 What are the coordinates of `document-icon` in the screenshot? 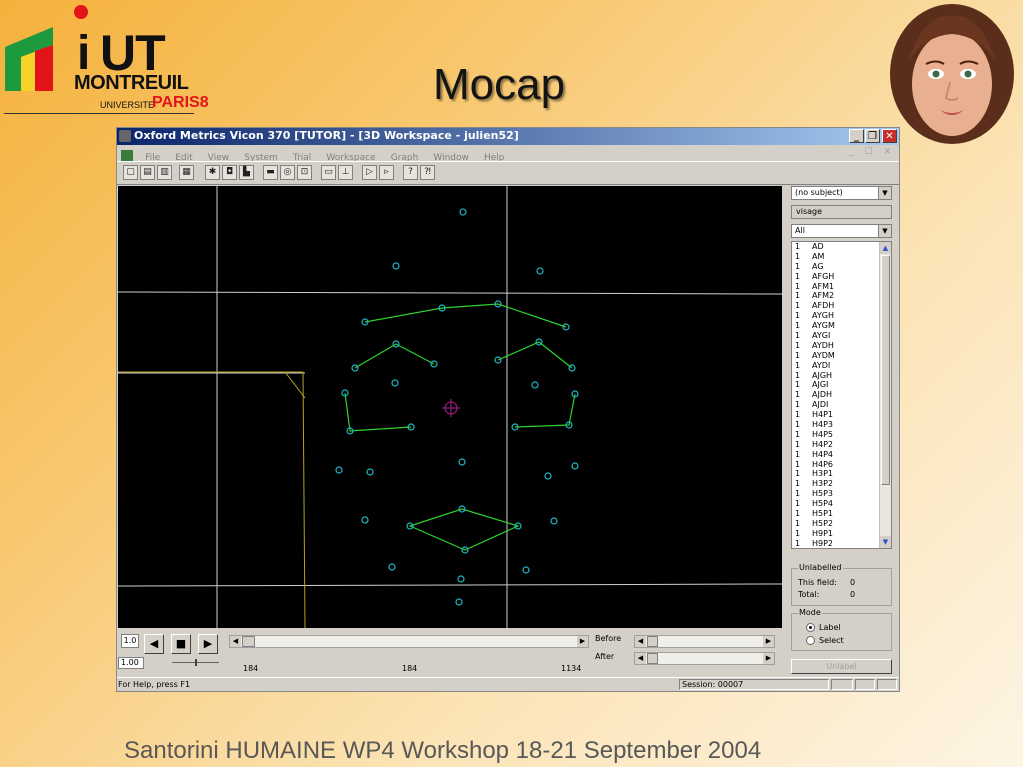 It's located at (127, 155).